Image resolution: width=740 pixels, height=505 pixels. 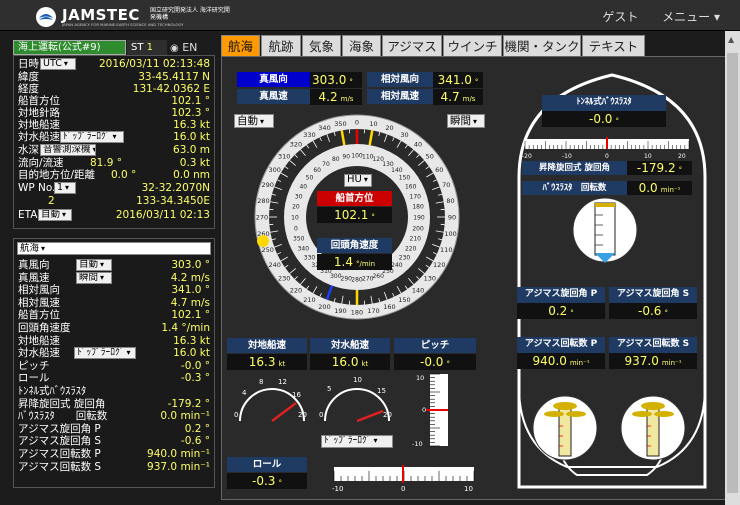 I want to click on compass-label: 160, so click(x=389, y=307).